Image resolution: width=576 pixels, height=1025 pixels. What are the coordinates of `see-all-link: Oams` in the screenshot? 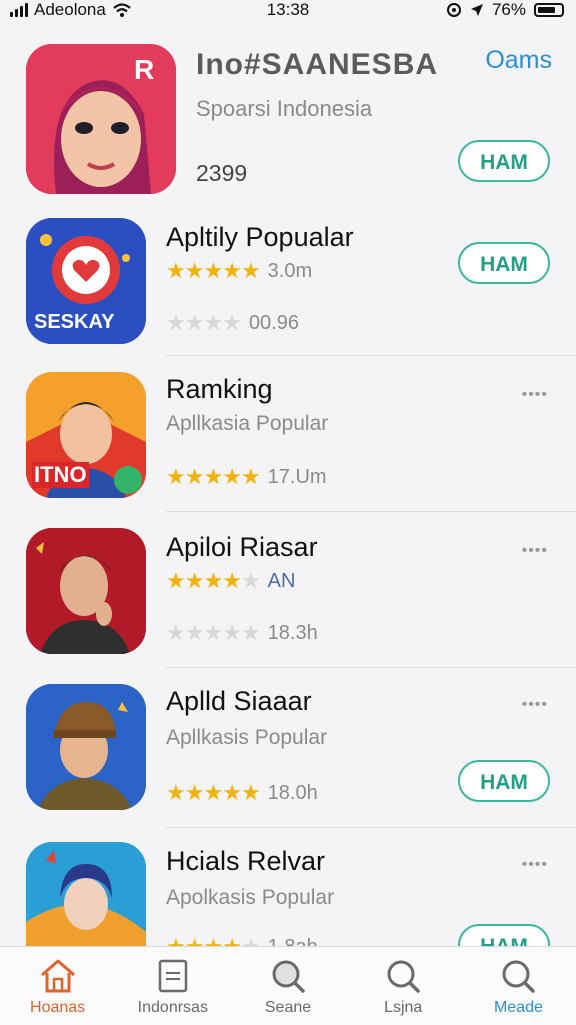 It's located at (518, 60).